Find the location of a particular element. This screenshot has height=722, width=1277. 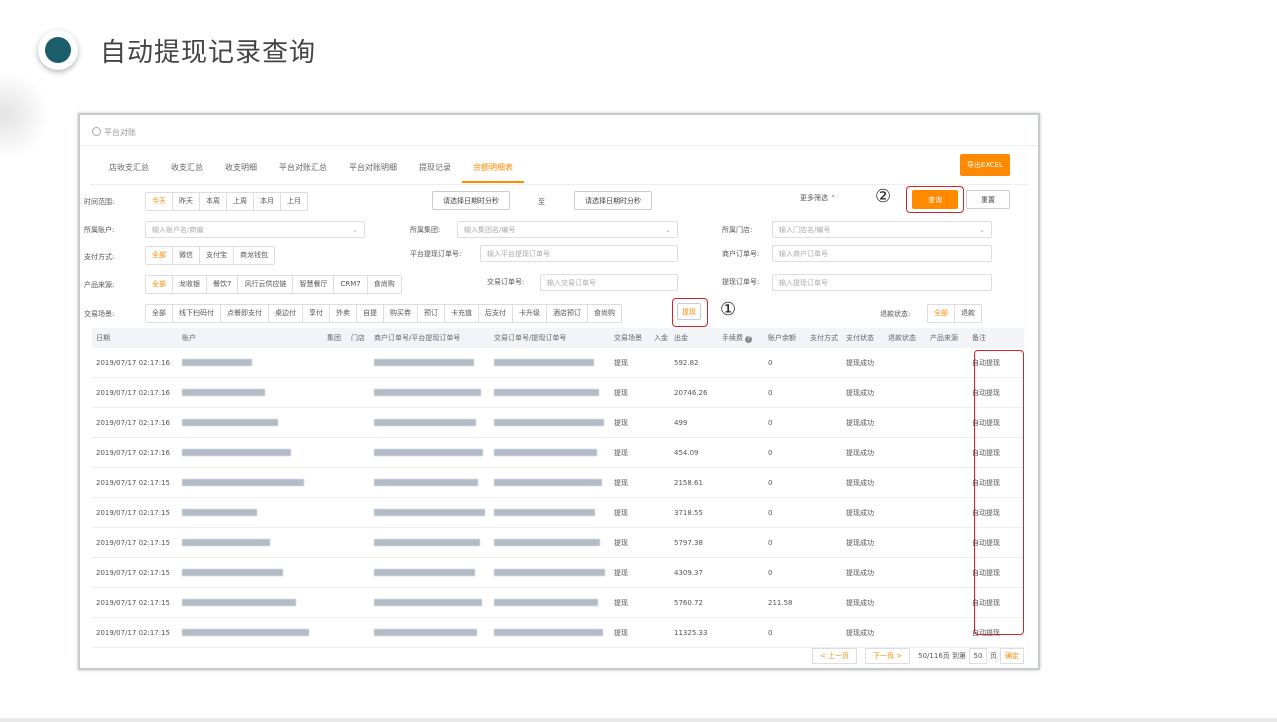

time-option: 昨天 is located at coordinates (186, 201).